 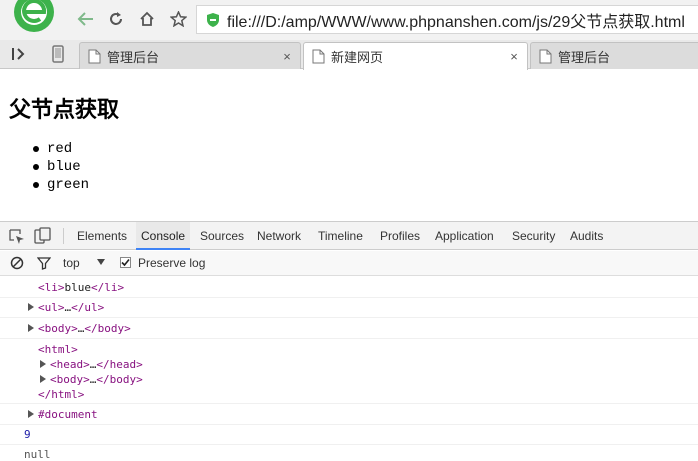 I want to click on star-icon, so click(x=178, y=19).